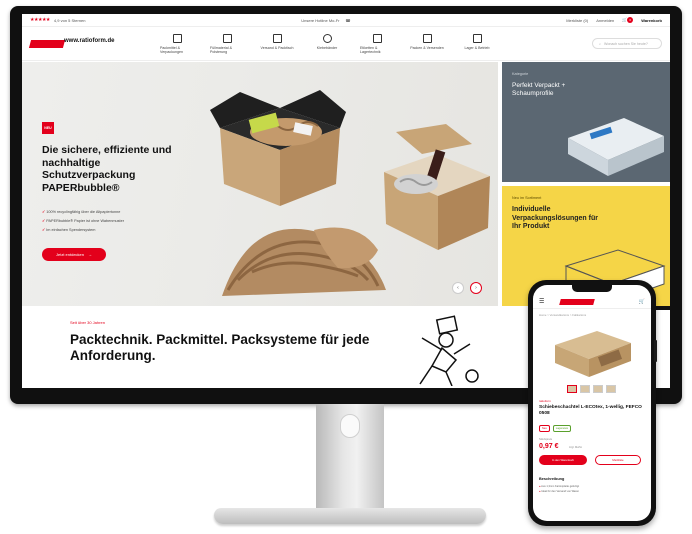 The width and height of the screenshot is (692, 534). Describe the element at coordinates (277, 43) in the screenshot. I see `nav-item-versand: Versand & Packtisch` at that location.